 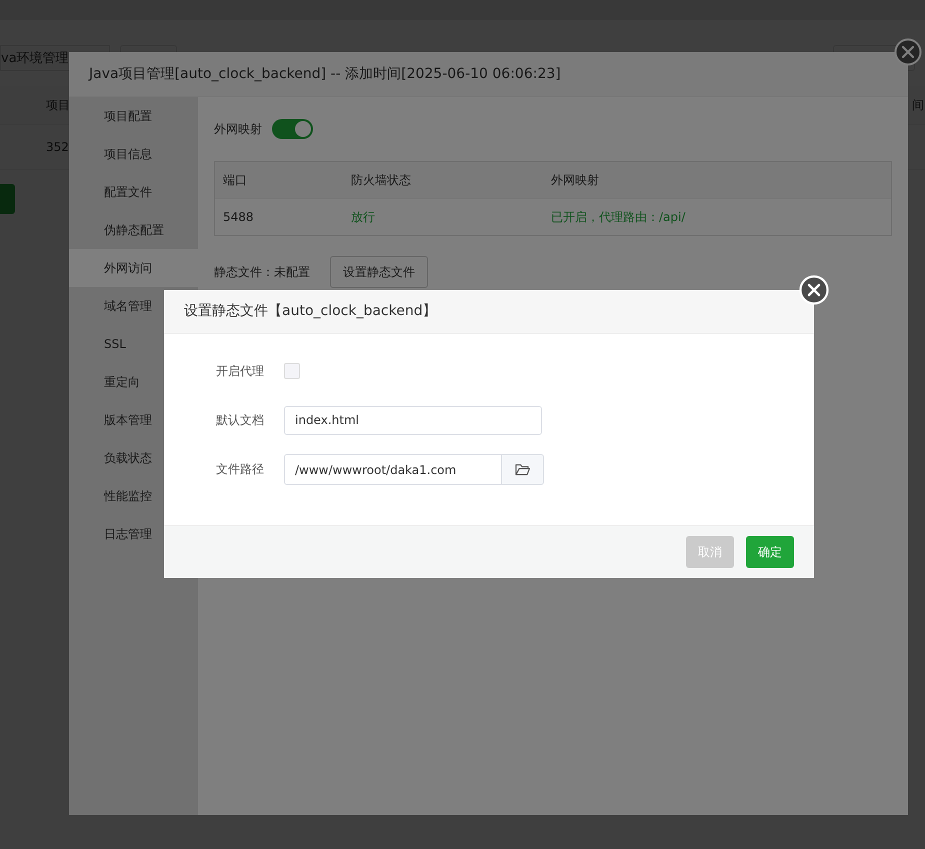 What do you see at coordinates (238, 129) in the screenshot?
I see `toggle-label: 外网映射` at bounding box center [238, 129].